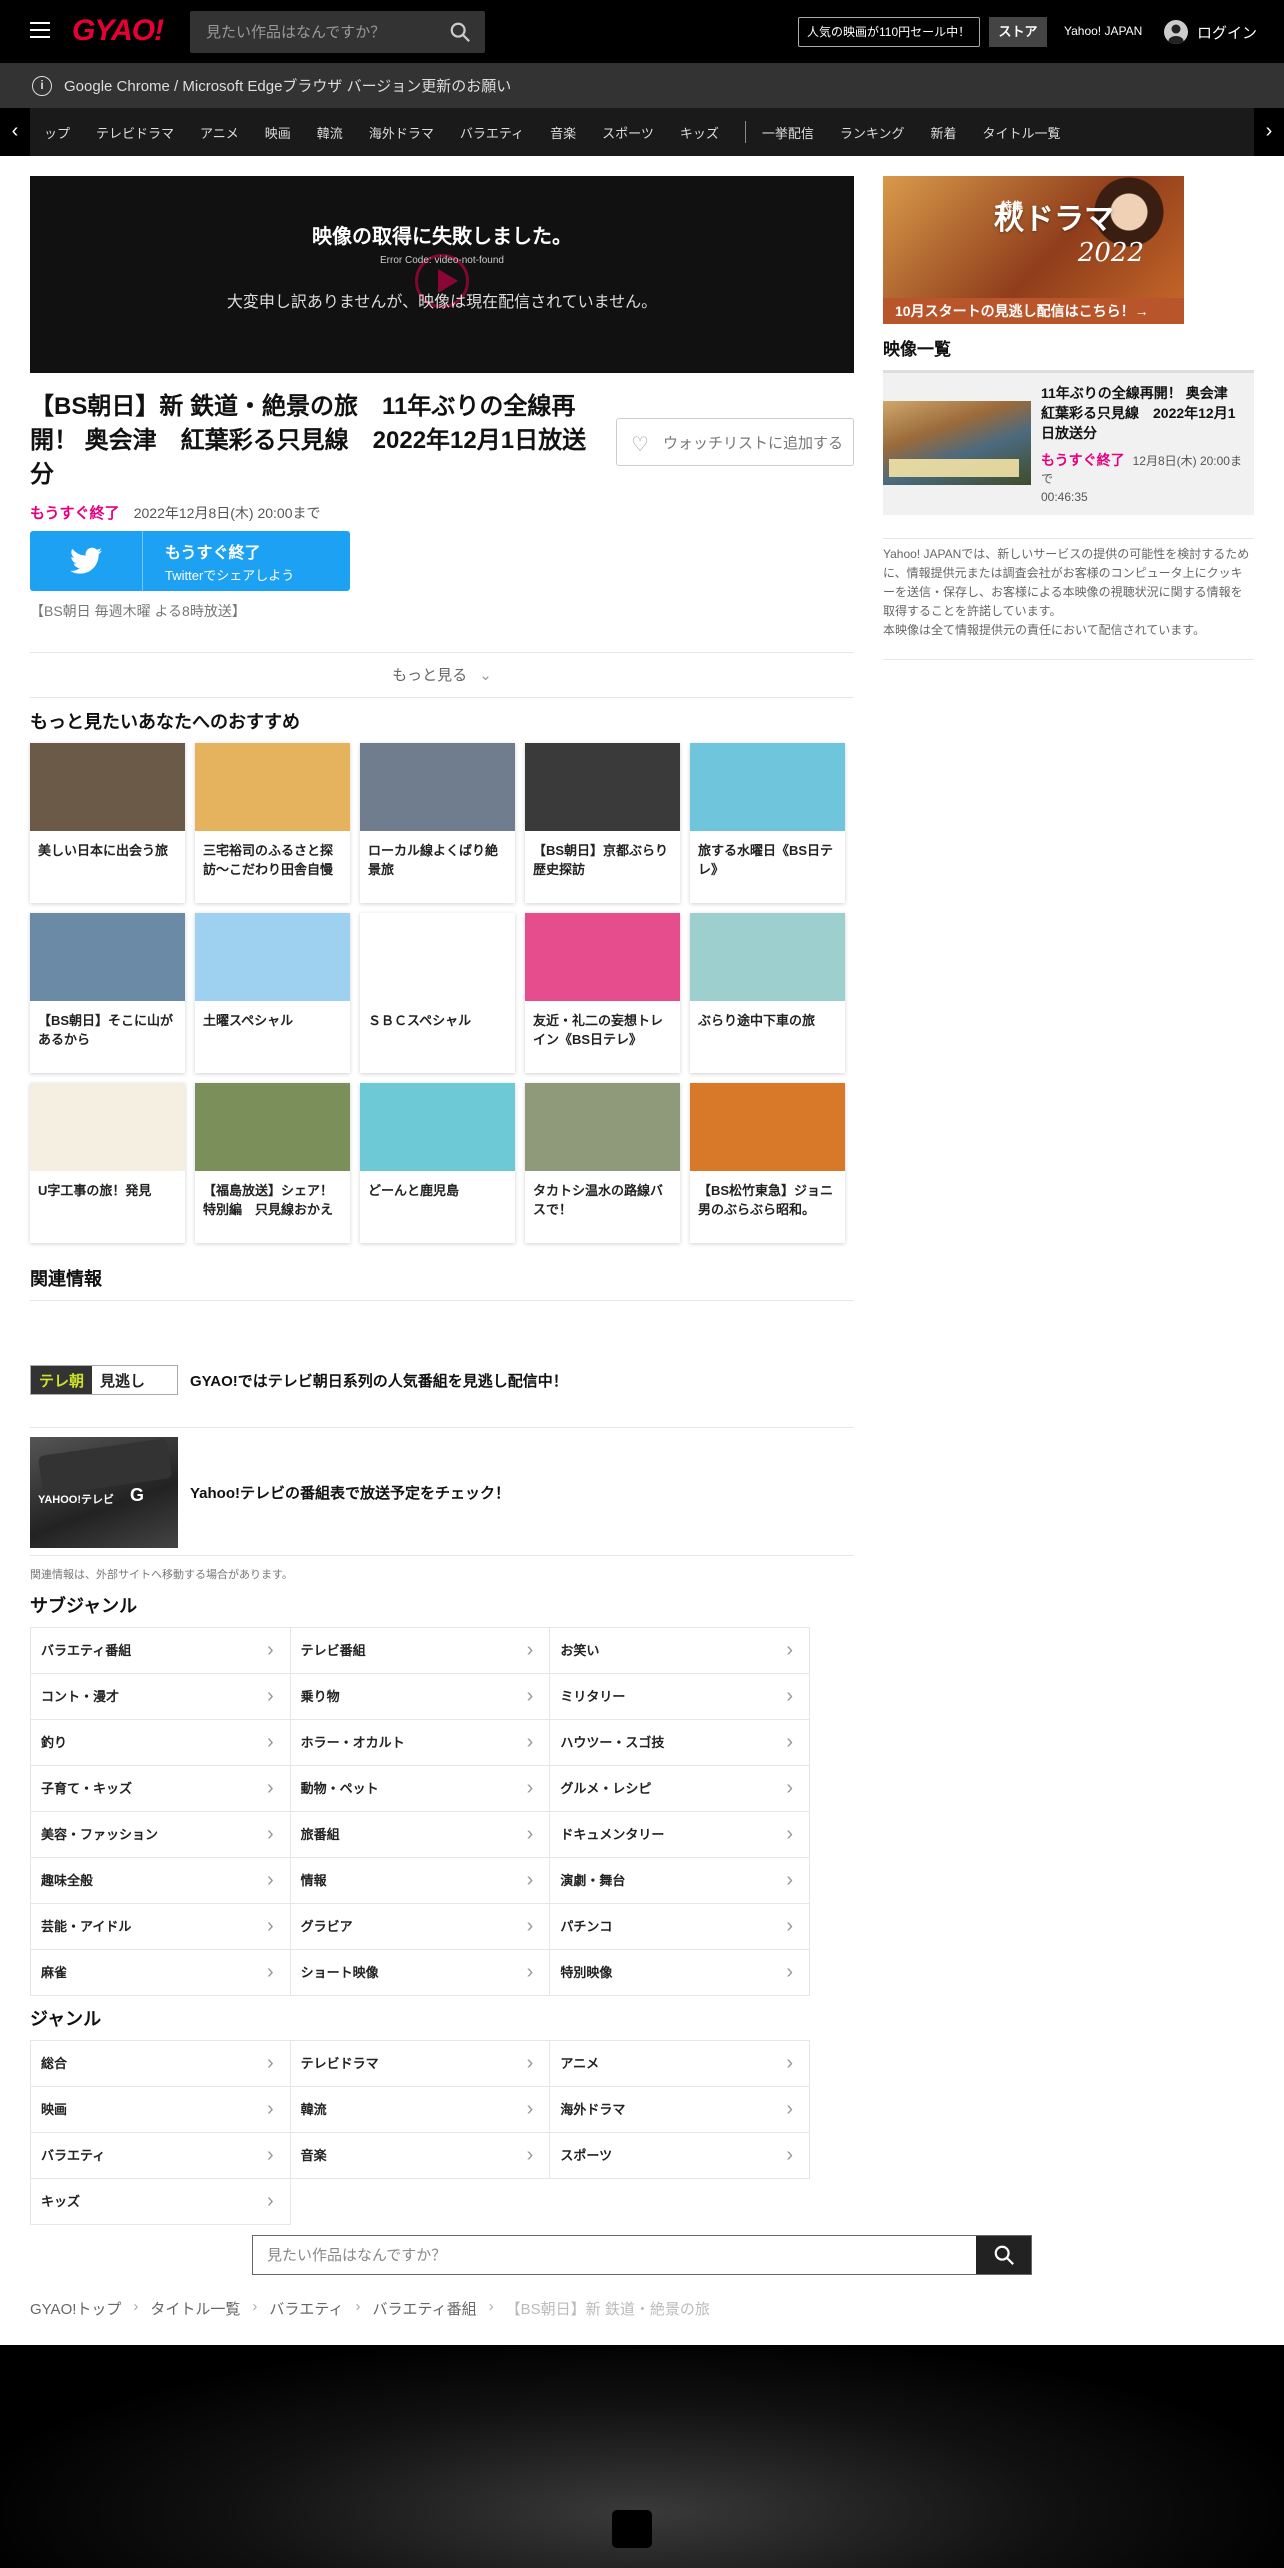  What do you see at coordinates (161, 1835) in the screenshot?
I see `subgenre-link: 美容・ファッション` at bounding box center [161, 1835].